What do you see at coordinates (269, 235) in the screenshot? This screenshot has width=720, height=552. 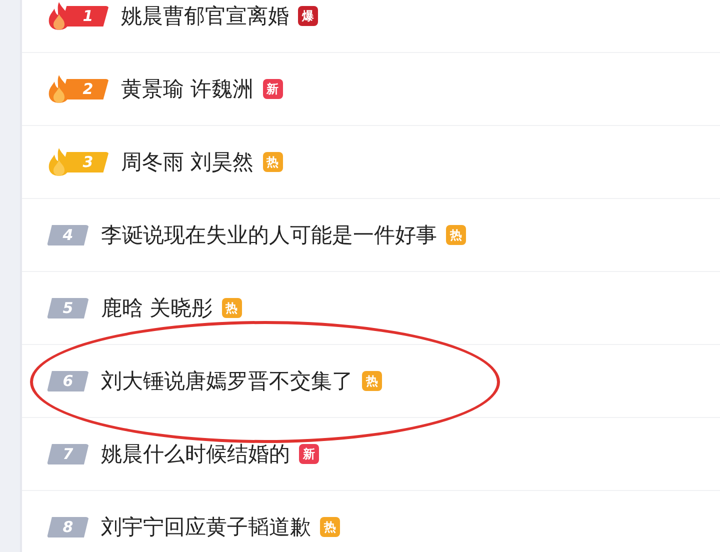 I see `trend-title: 李诞说现在失业的人可能是一件好事` at bounding box center [269, 235].